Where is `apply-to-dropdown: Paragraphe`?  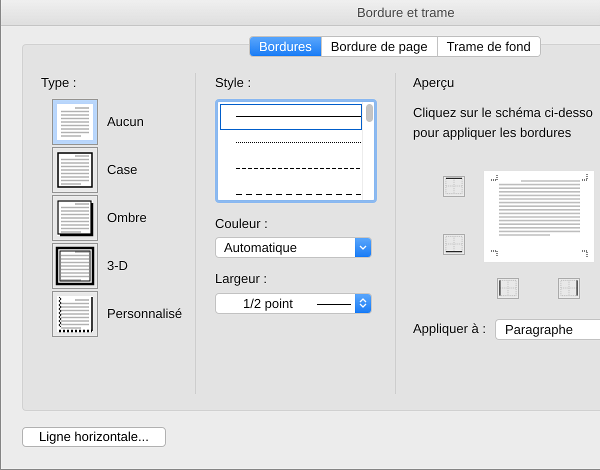 apply-to-dropdown: Paragraphe is located at coordinates (547, 329).